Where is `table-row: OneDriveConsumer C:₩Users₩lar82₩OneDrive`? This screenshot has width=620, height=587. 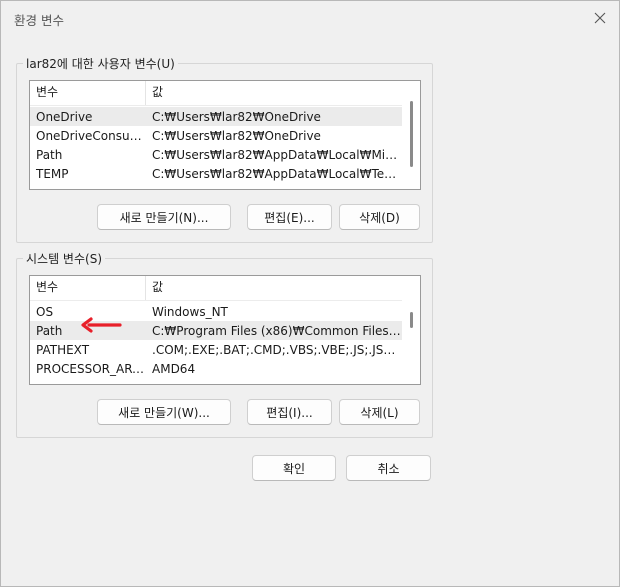 table-row: OneDriveConsumer C:₩Users₩lar82₩OneDrive is located at coordinates (216, 135).